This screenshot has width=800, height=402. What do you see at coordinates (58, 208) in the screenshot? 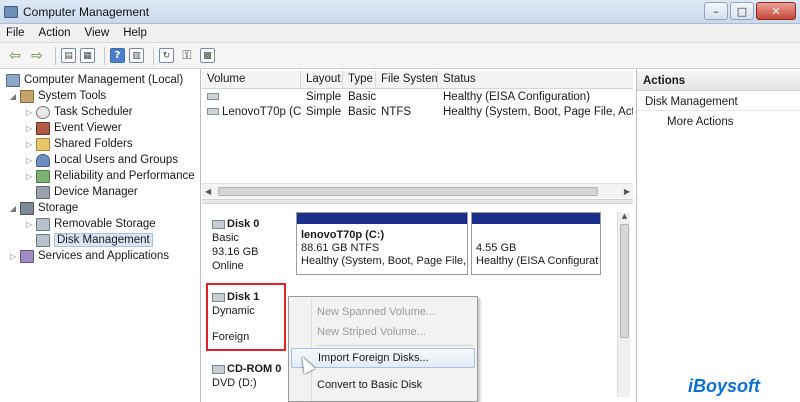
I see `tree-label: Storage` at bounding box center [58, 208].